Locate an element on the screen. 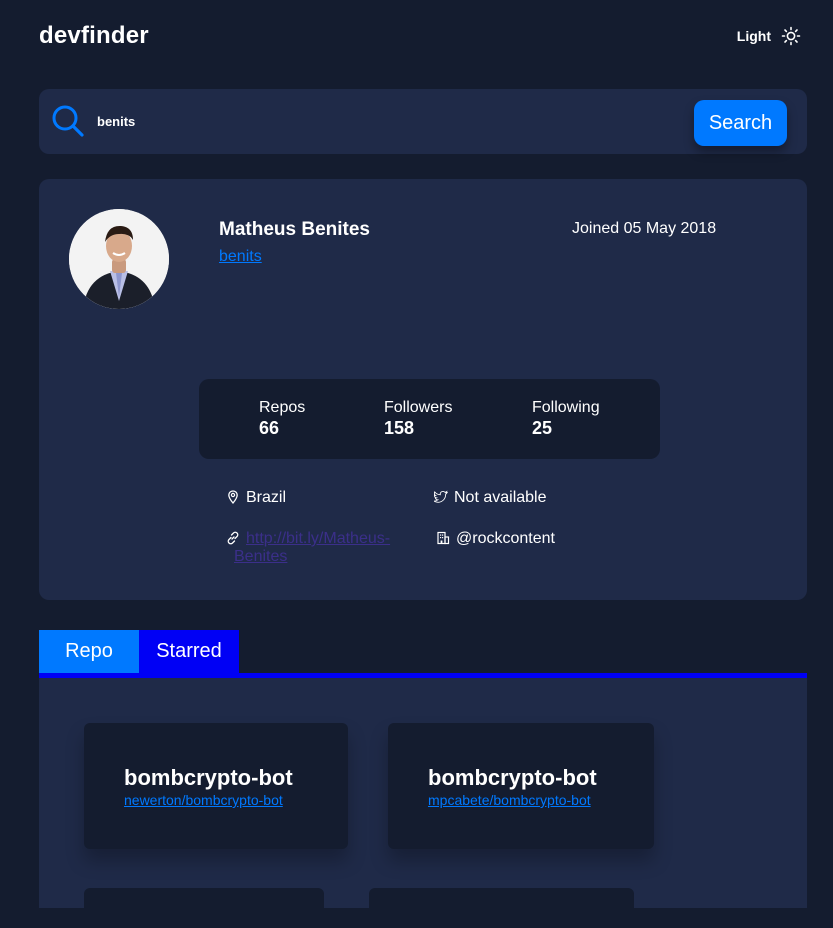 The image size is (833, 928). stats-panel: Repos 66 Followers 158 Following 25 is located at coordinates (429, 419).